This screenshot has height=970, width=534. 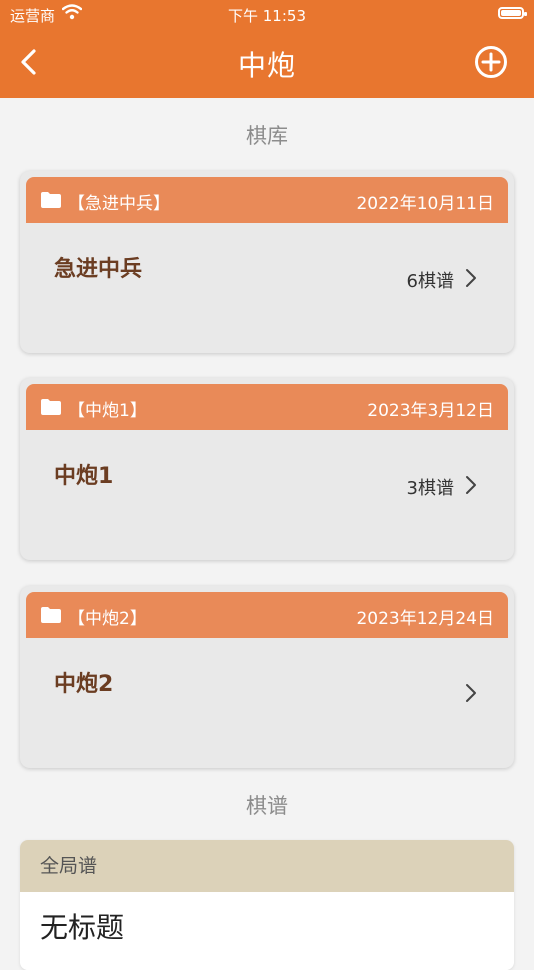 I want to click on card-date: 2022年10月11日, so click(x=425, y=204).